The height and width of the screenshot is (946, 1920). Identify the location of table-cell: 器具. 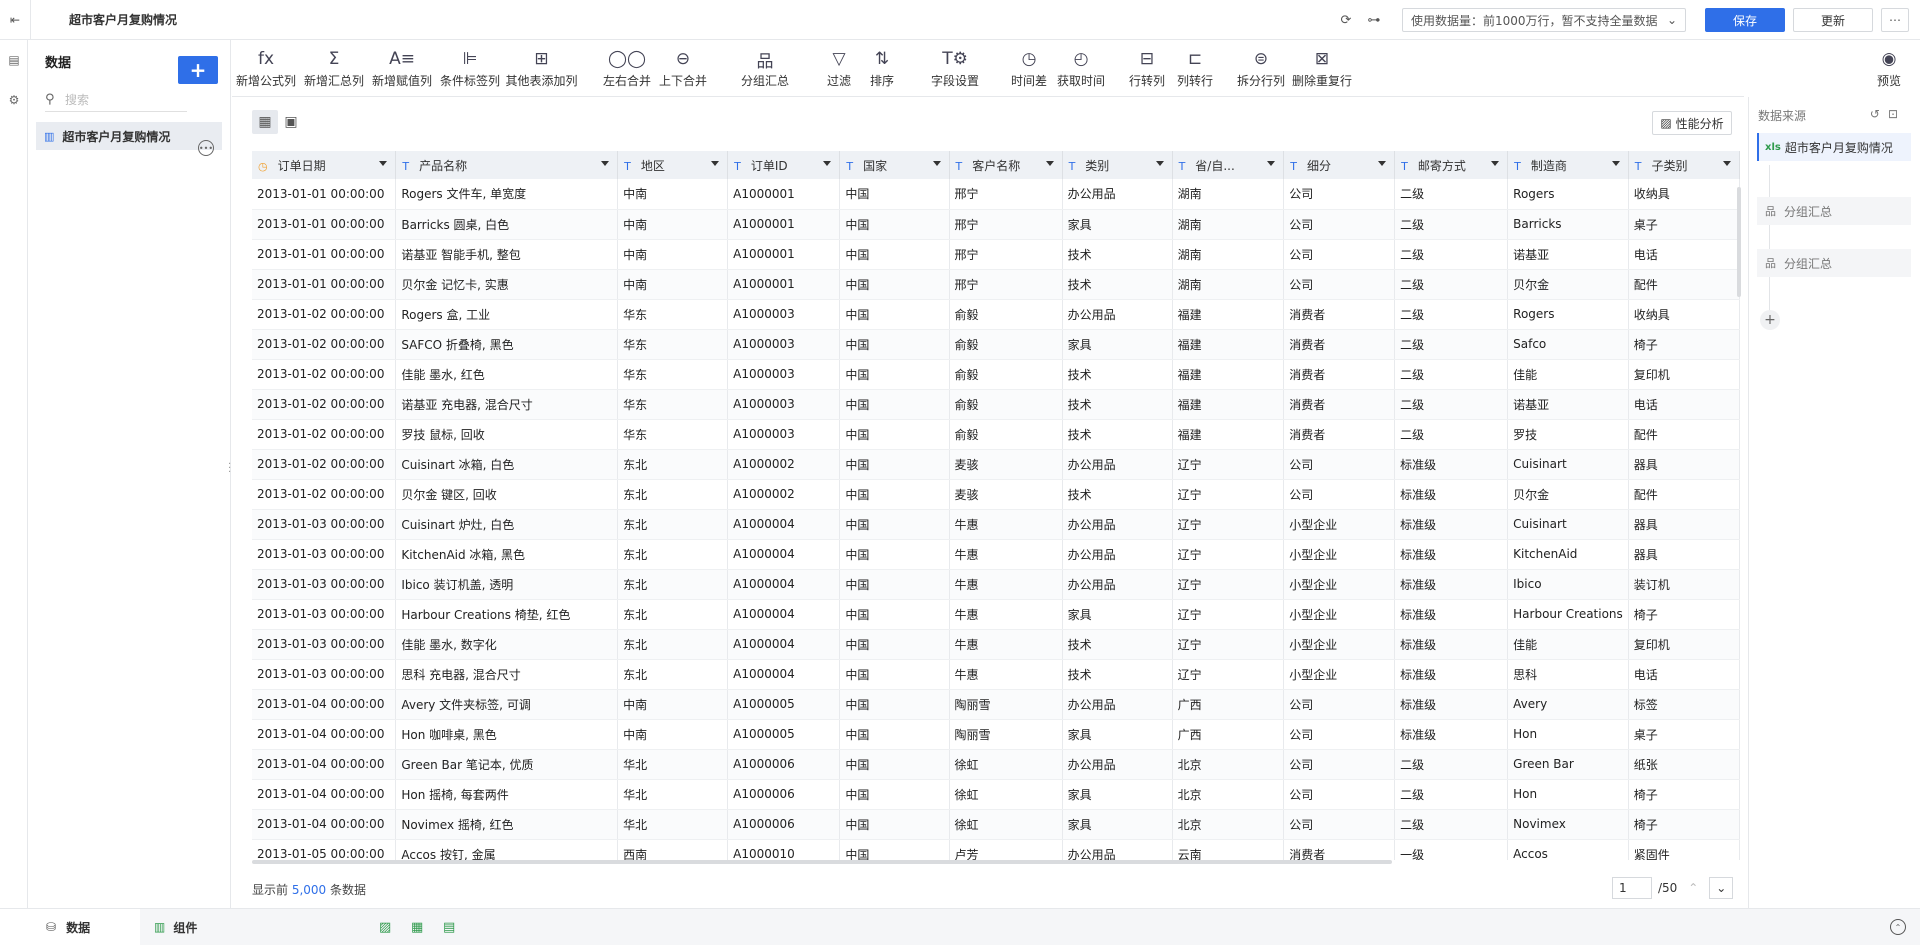
(1684, 554).